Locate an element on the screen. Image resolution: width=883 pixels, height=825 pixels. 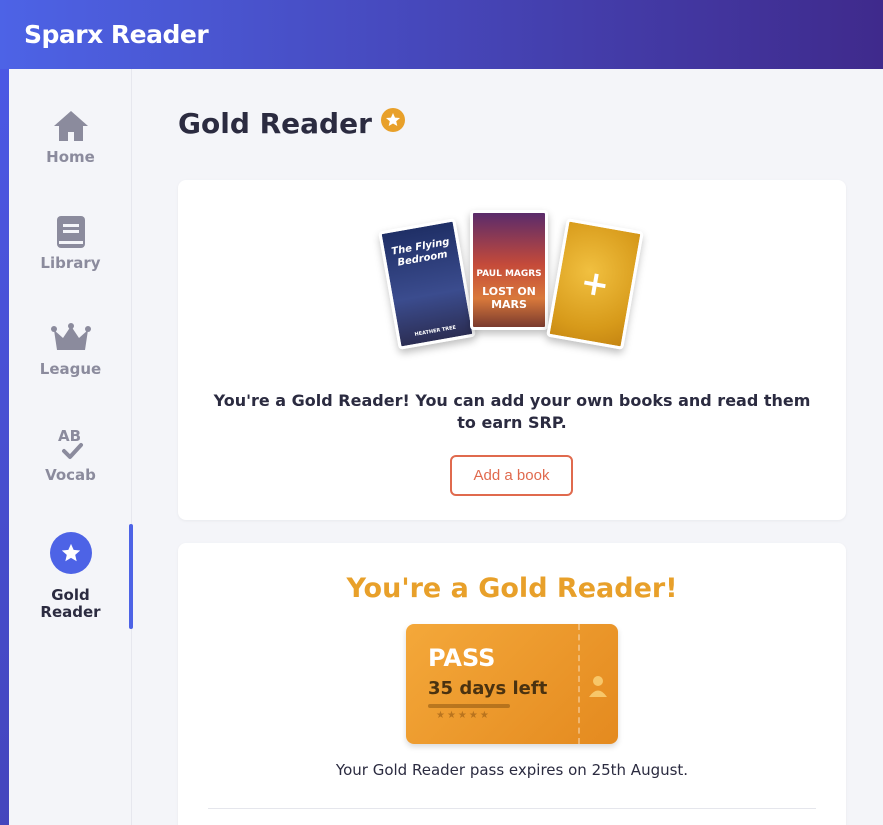
plus-icon: + is located at coordinates (595, 284).